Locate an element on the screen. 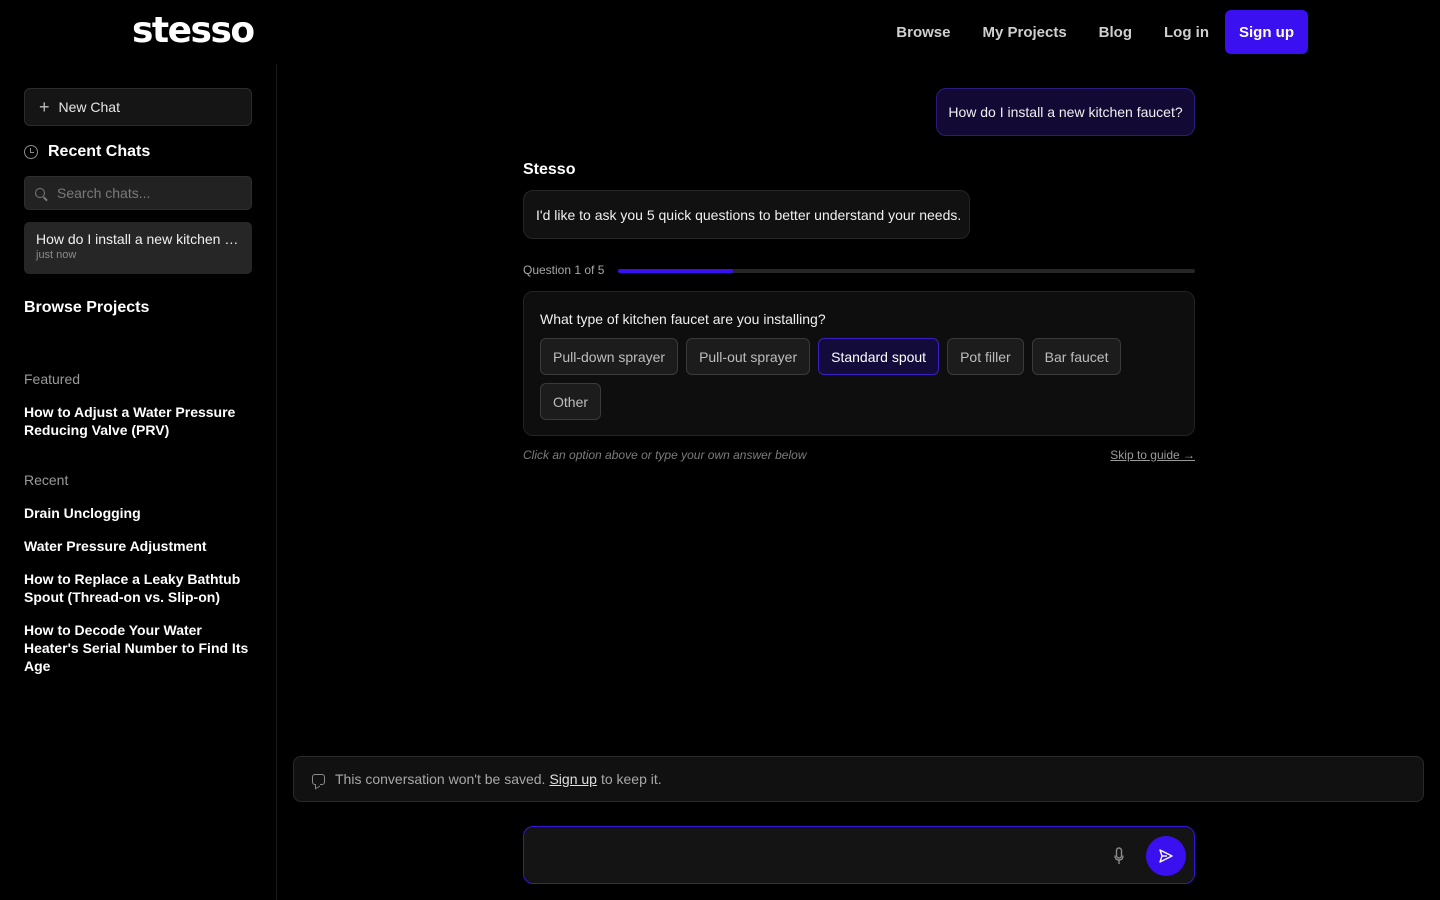 The image size is (1440, 900). login-link: Log in is located at coordinates (1186, 32).